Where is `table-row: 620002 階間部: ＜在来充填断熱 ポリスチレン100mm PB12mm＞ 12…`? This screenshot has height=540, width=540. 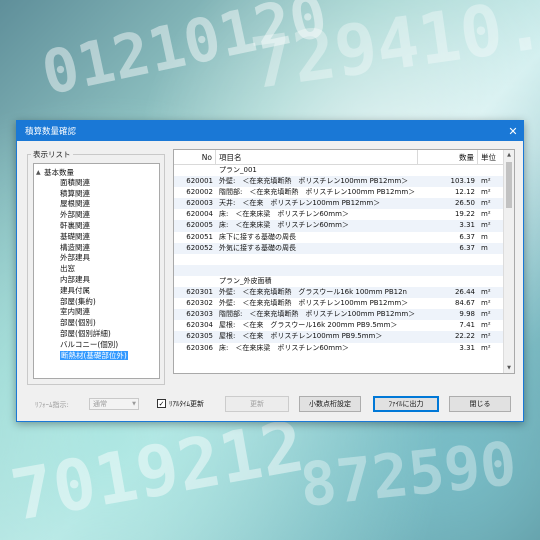 table-row: 620002 階間部: ＜在来充填断熱 ポリスチレン100mm PB12mm＞ 12… is located at coordinates (344, 192).